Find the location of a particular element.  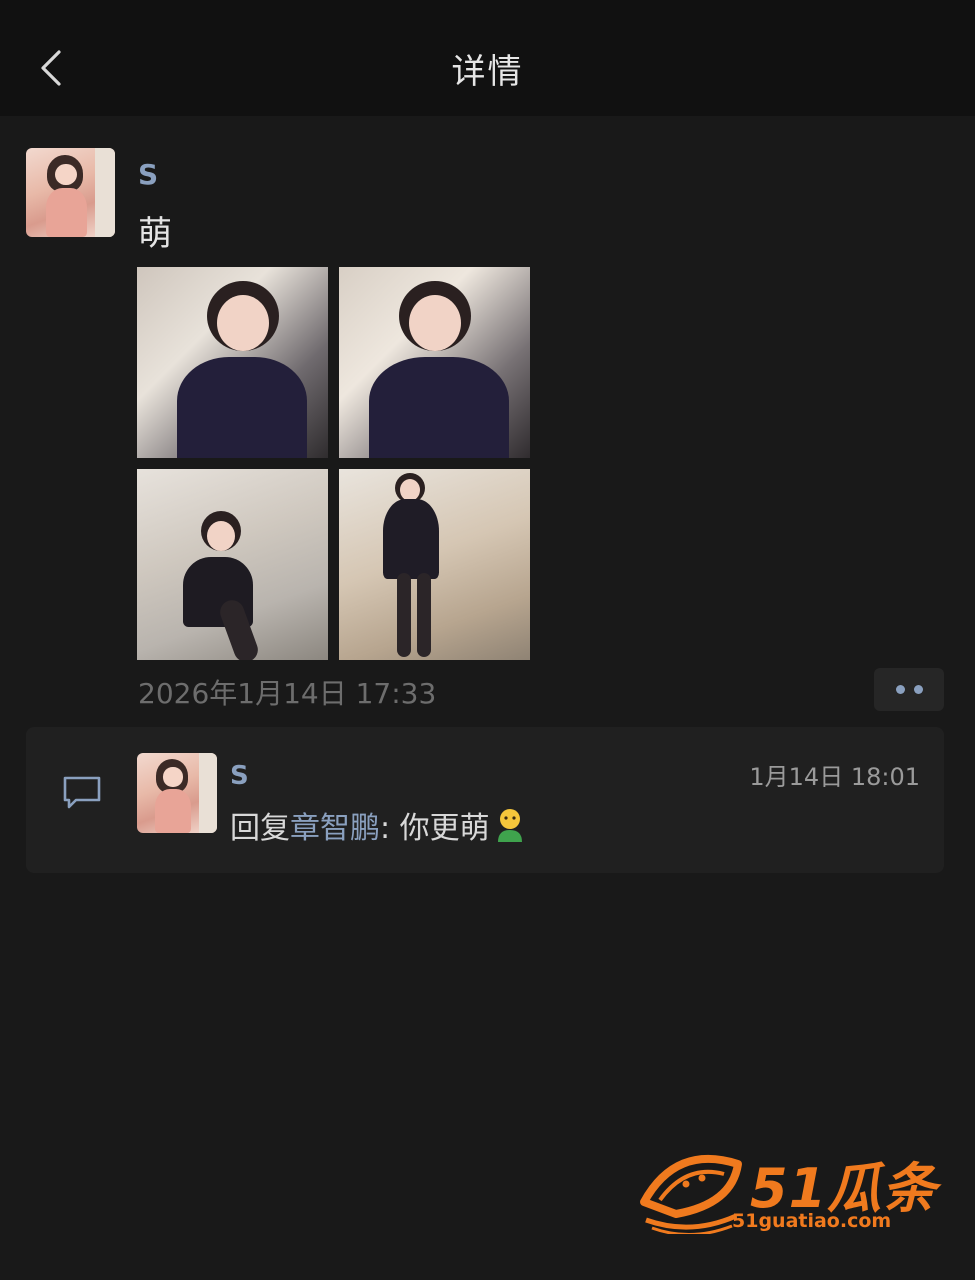

navigation-bar: 详情 is located at coordinates (487, 58).